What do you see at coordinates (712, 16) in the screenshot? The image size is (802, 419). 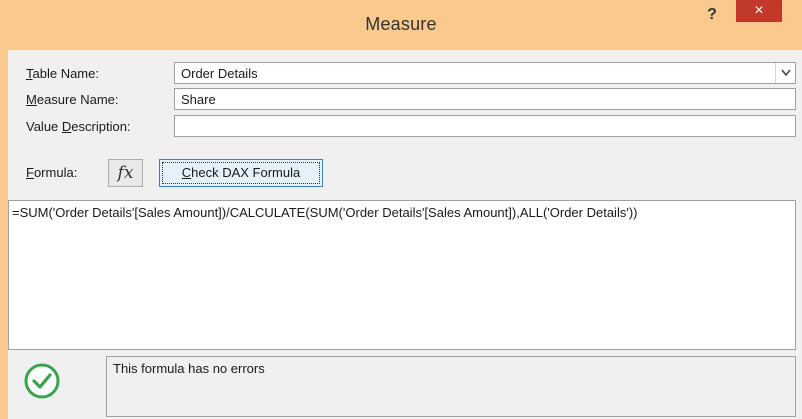 I see `help-button: ?` at bounding box center [712, 16].